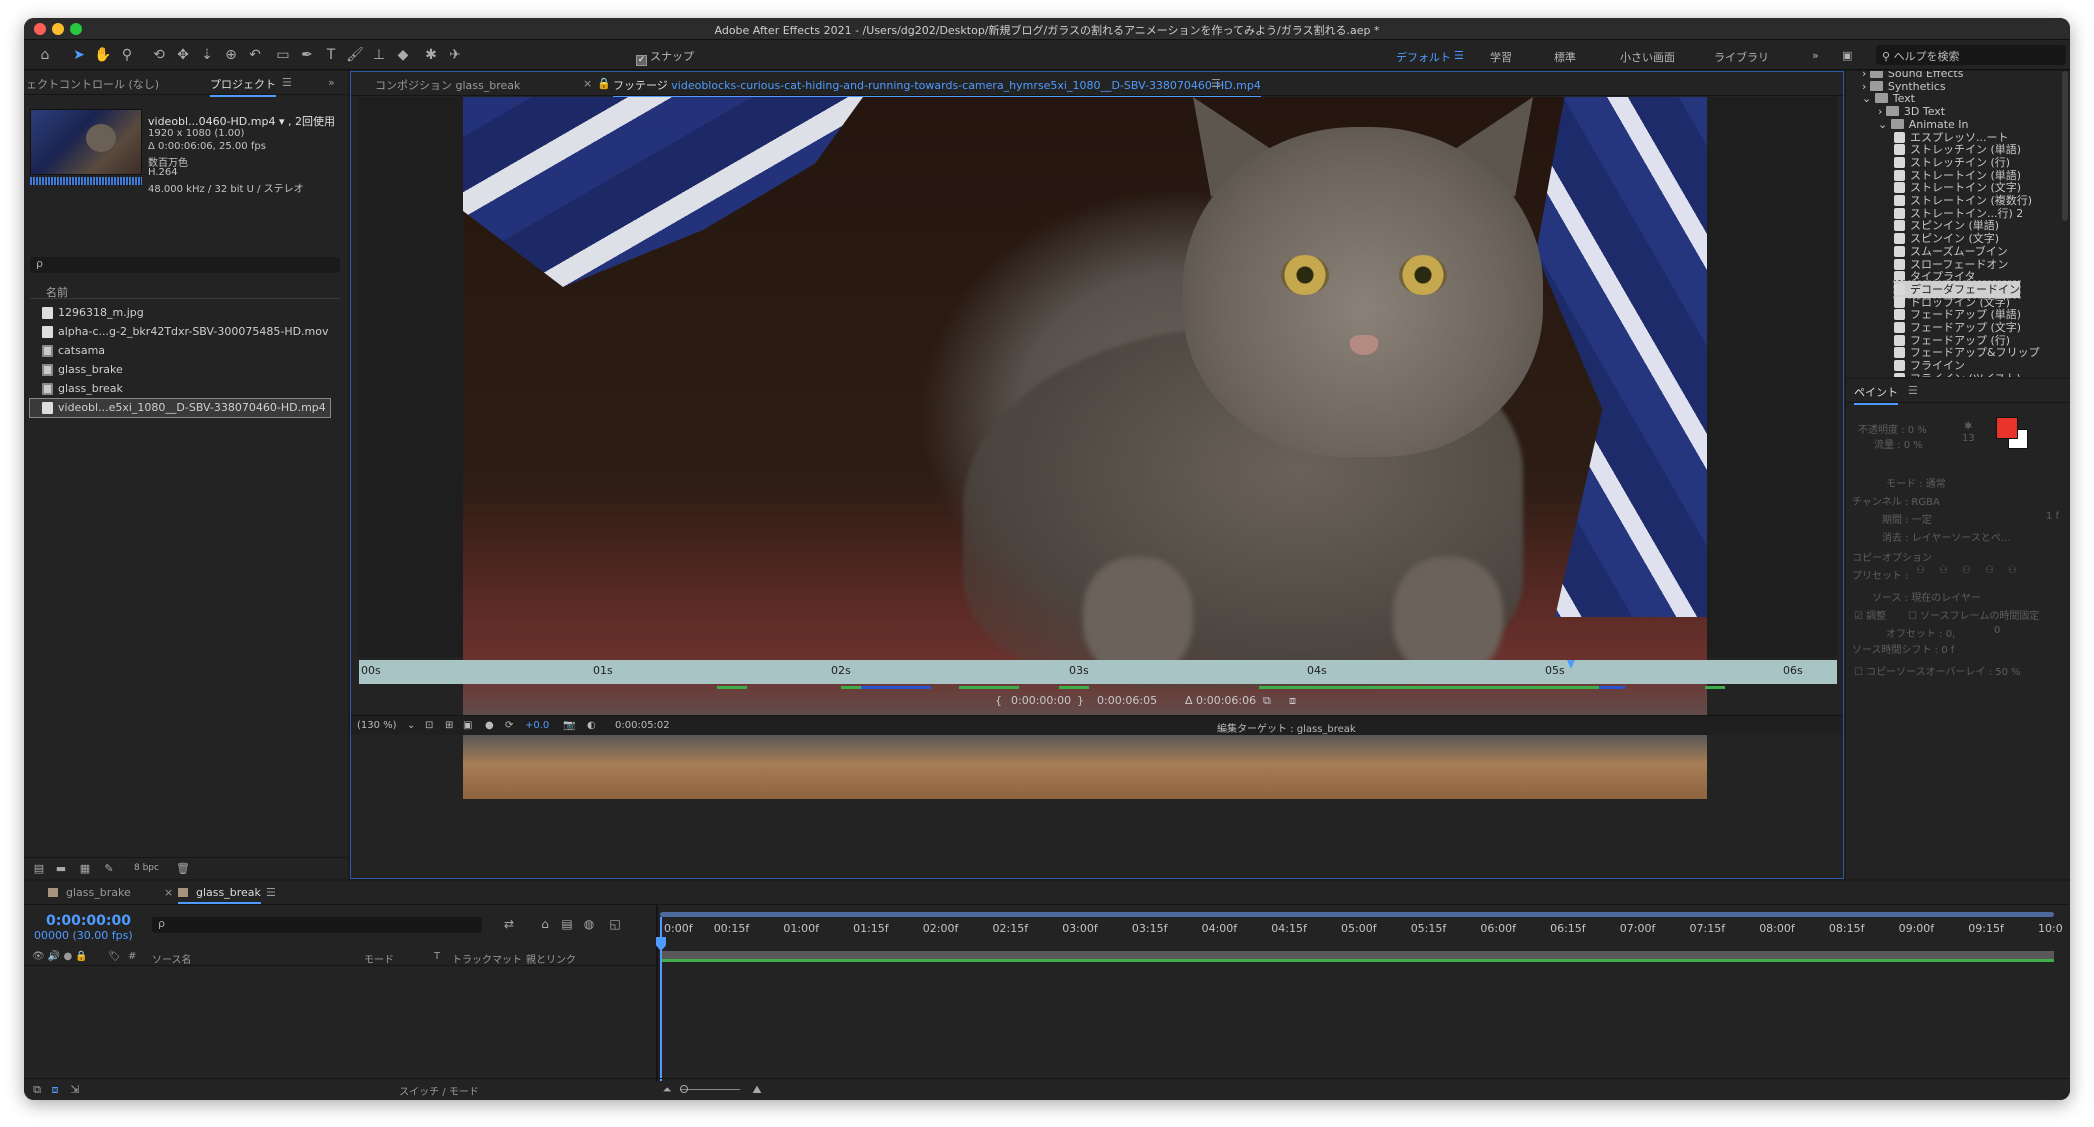 This screenshot has height=1127, width=2094. What do you see at coordinates (85, 869) in the screenshot?
I see `new-composition-icon: ▦` at bounding box center [85, 869].